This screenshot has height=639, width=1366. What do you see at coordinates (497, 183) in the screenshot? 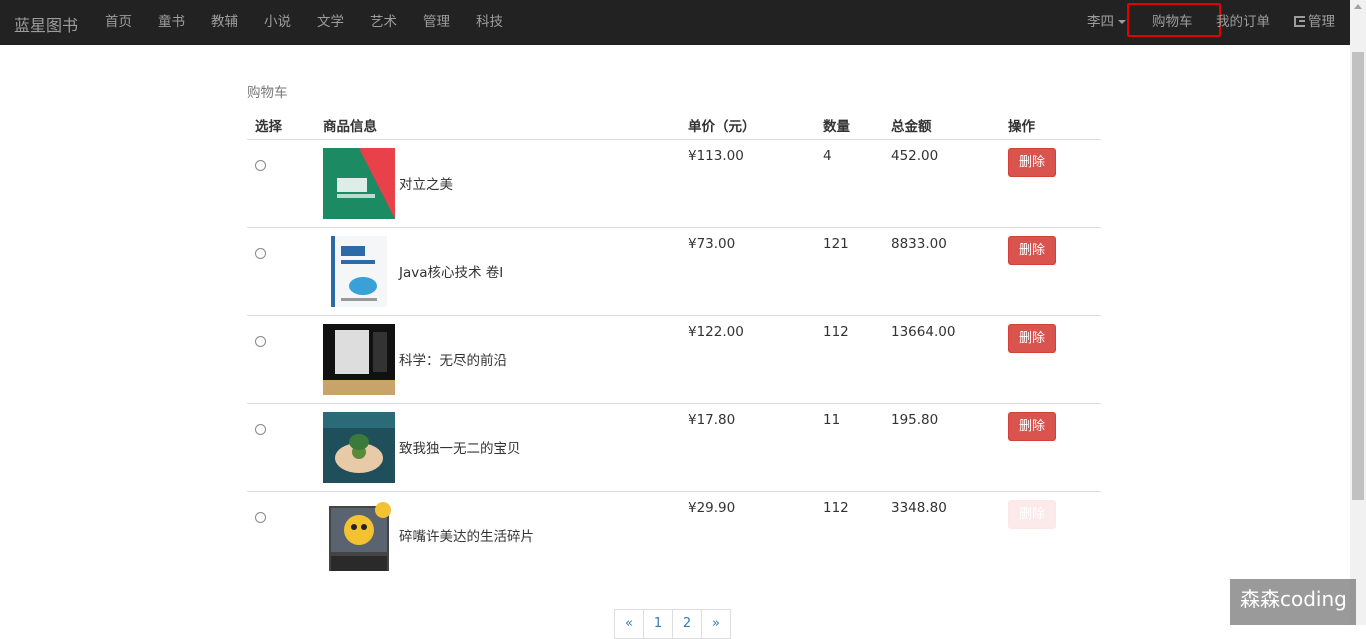
I see `product-info: 对立之美` at bounding box center [497, 183].